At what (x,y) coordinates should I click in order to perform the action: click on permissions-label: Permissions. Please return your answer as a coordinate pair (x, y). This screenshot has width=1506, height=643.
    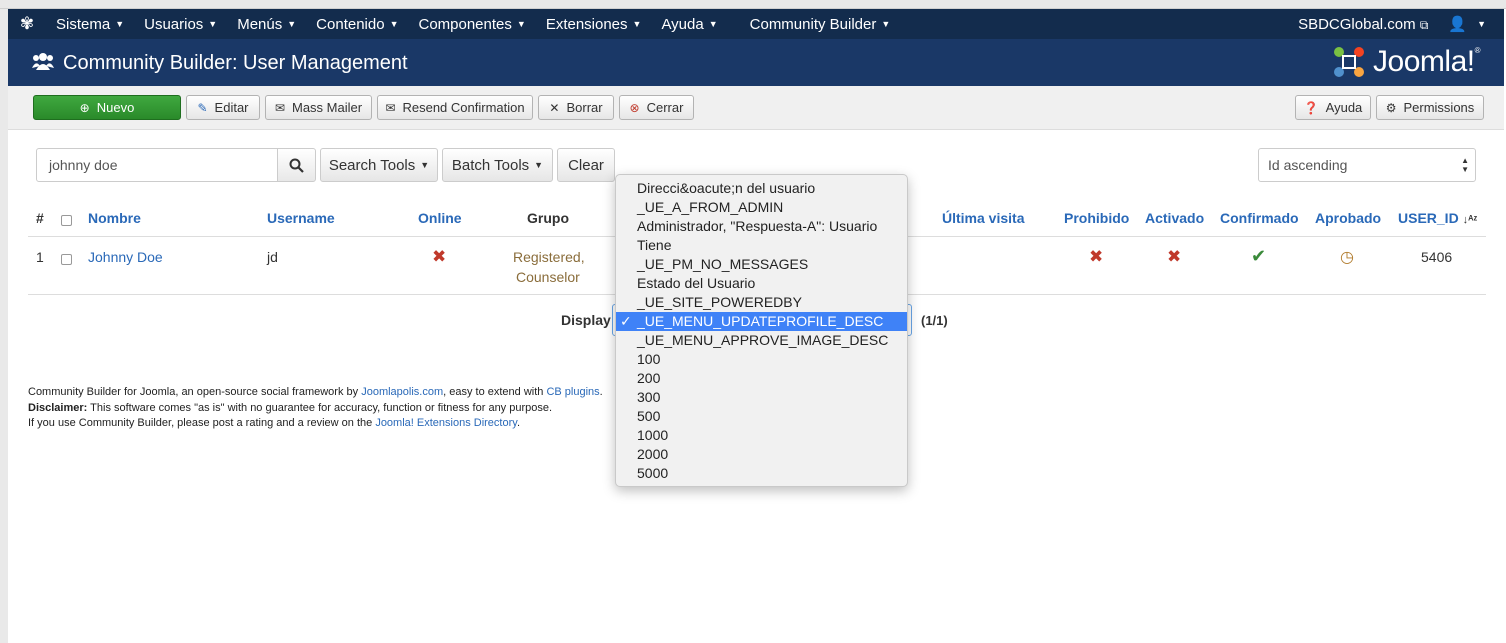
    Looking at the image, I should click on (1439, 107).